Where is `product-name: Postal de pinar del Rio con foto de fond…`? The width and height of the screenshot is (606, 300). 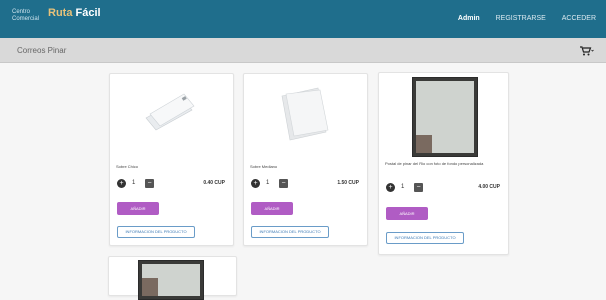
product-name: Postal de pinar del Rio con foto de fond… is located at coordinates (434, 163).